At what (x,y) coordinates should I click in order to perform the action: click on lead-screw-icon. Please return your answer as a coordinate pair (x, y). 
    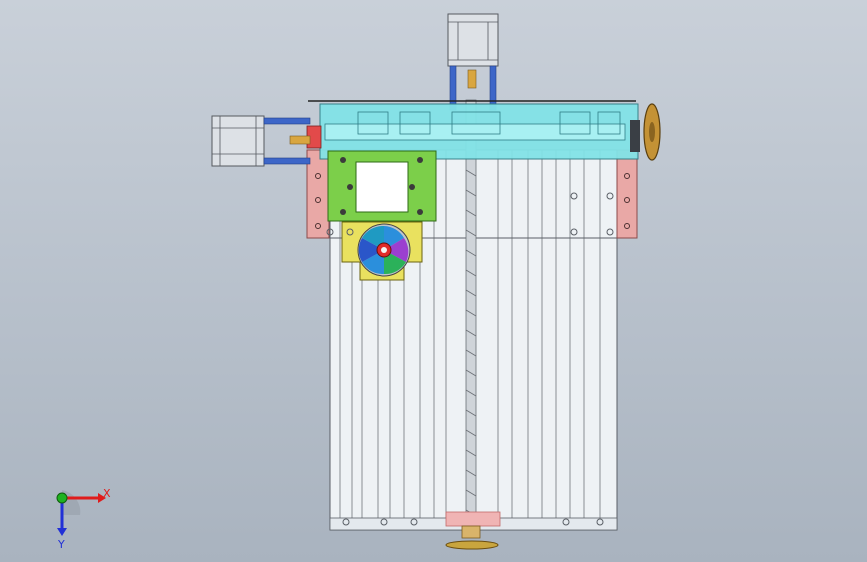
    Looking at the image, I should click on (471, 315).